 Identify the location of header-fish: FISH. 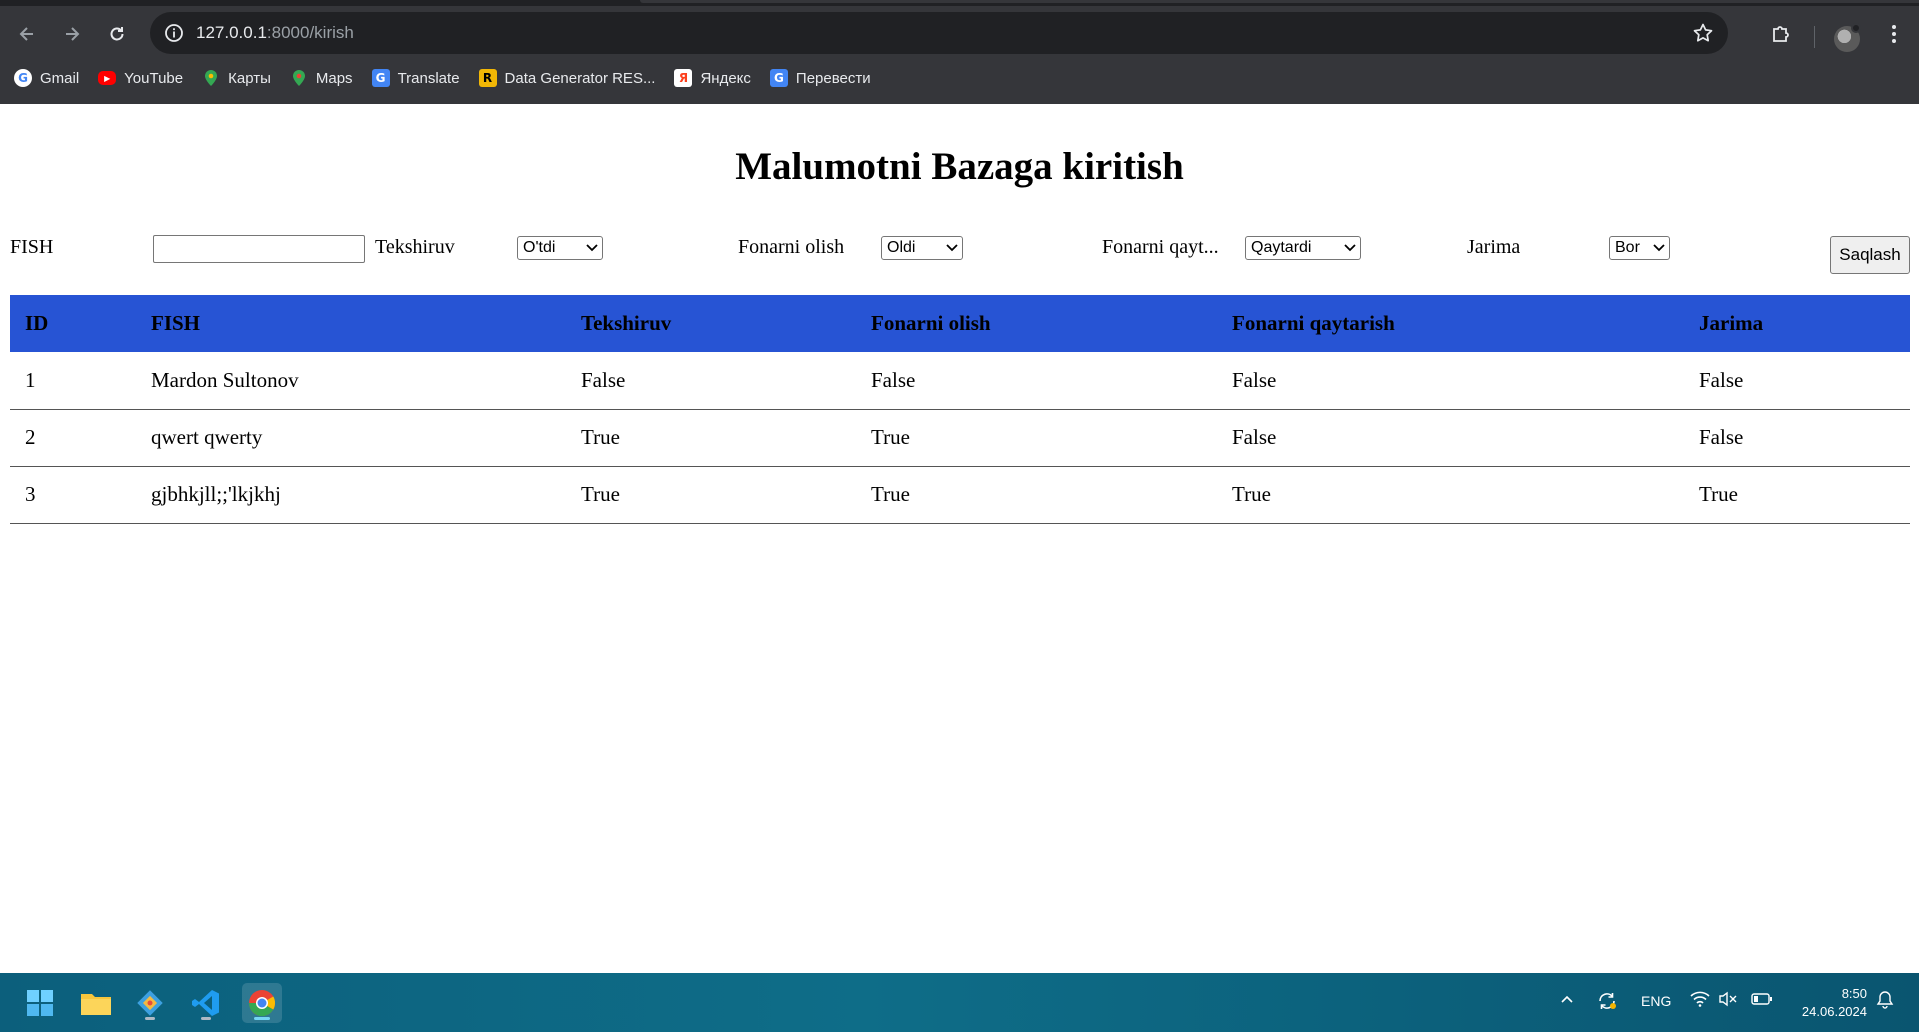
(351, 323).